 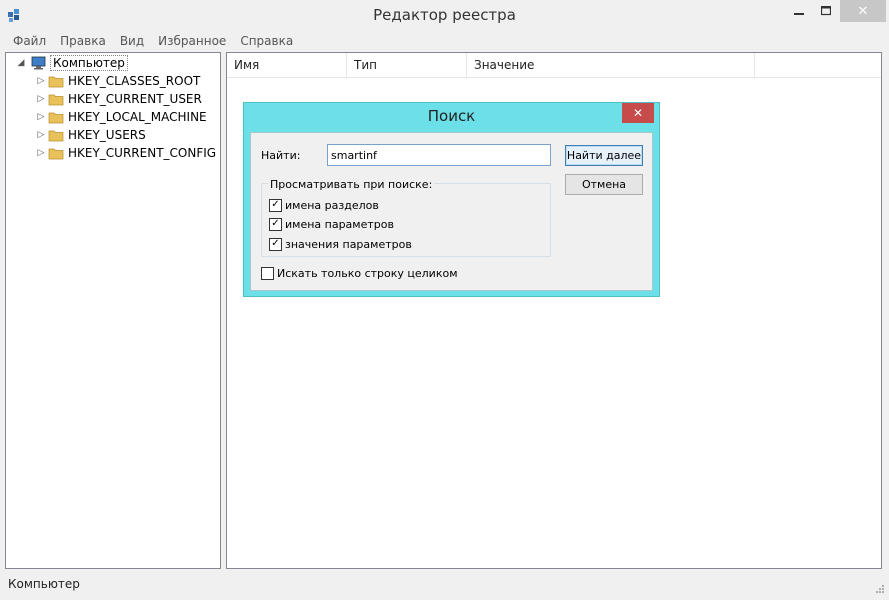 I want to click on dialog-title: Поиск, so click(x=451, y=116).